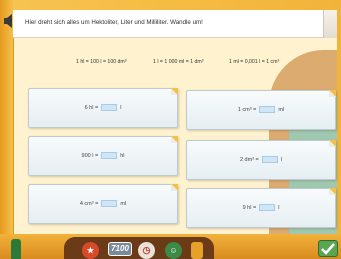  I want to click on exercise-prompt: 2 dm³ =, so click(249, 159).